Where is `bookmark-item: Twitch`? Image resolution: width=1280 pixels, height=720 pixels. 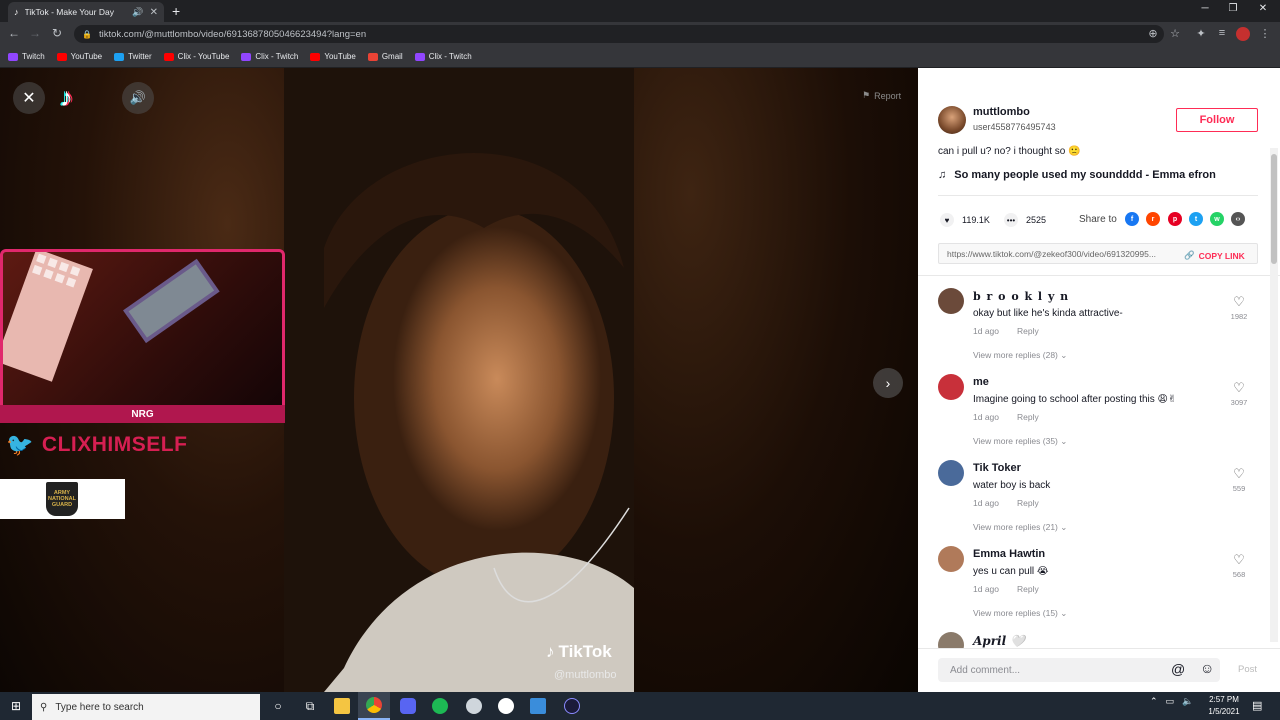
bookmark-item: Twitch is located at coordinates (26, 56).